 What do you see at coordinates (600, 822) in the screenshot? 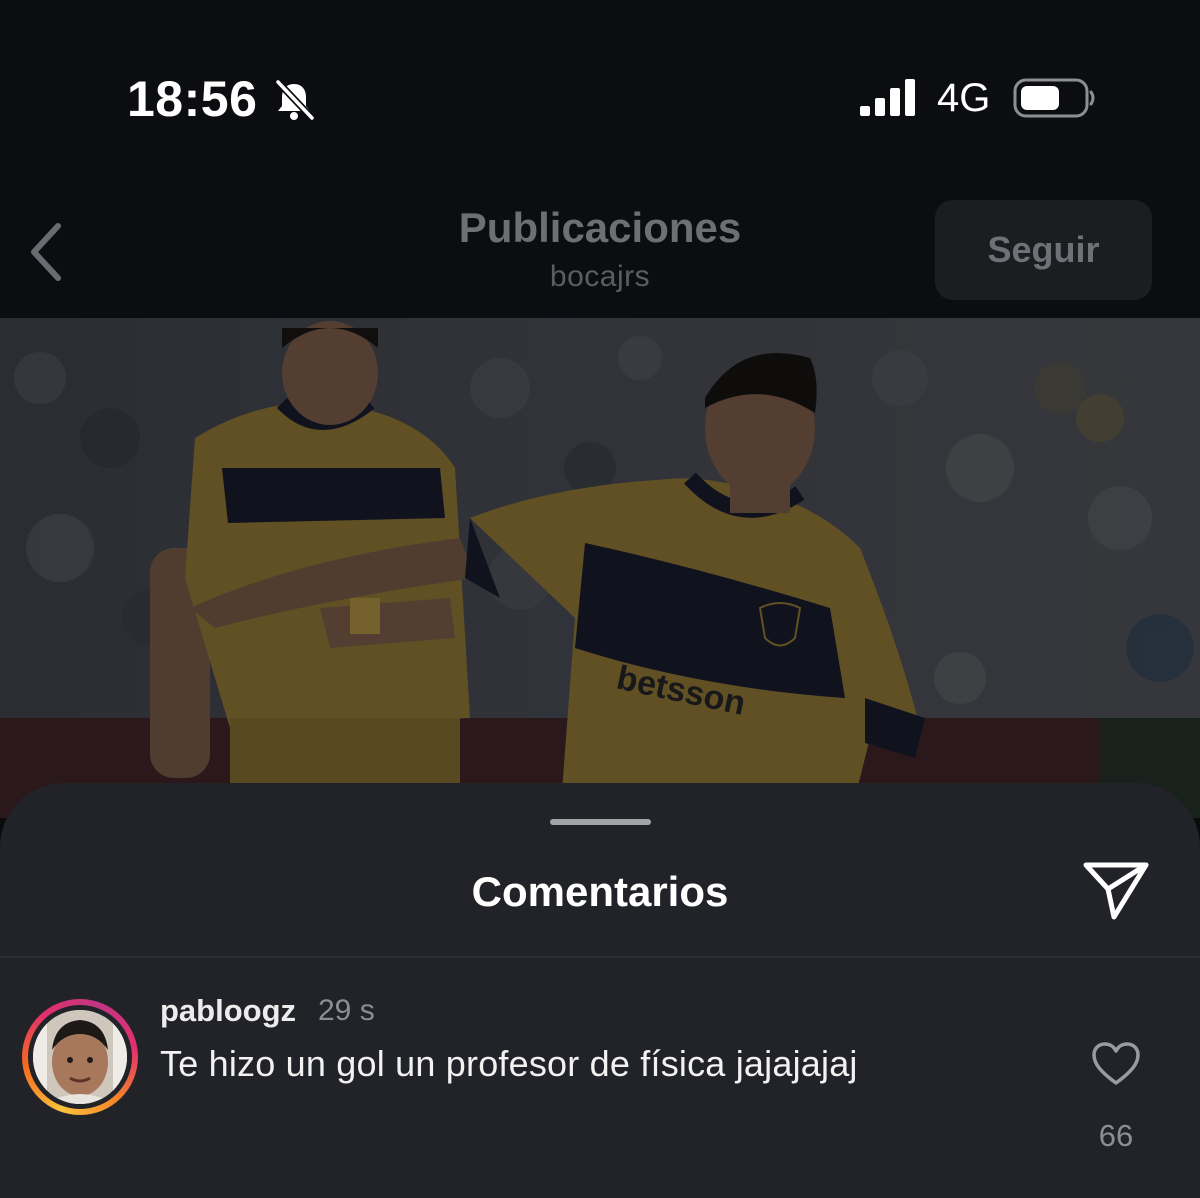
I see `drag-handle` at bounding box center [600, 822].